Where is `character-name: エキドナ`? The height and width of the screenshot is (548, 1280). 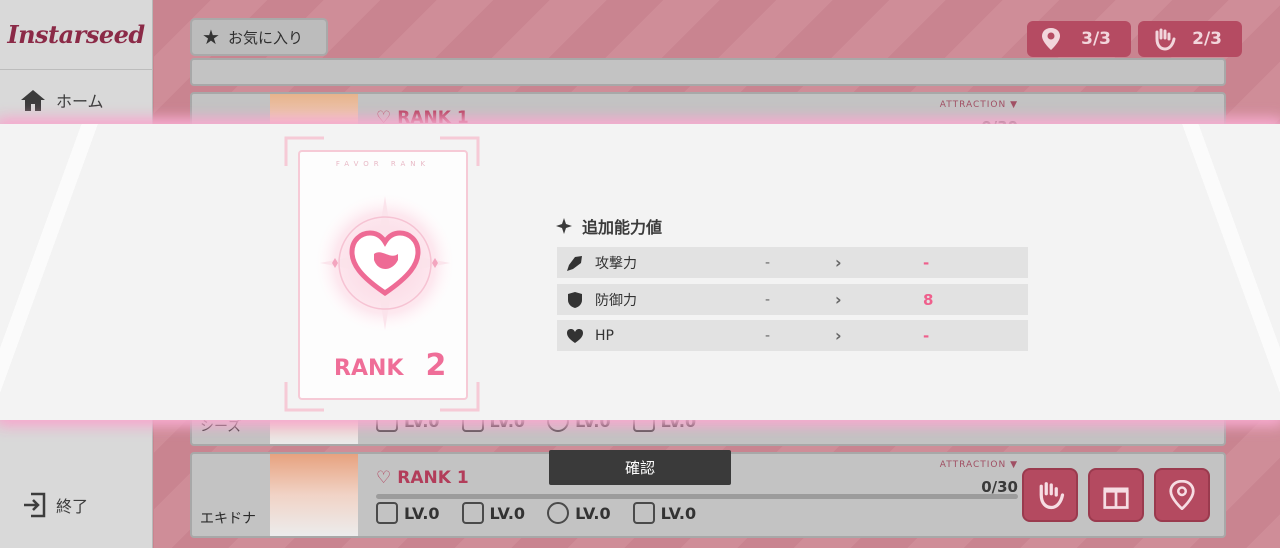
character-name: エキドナ is located at coordinates (228, 519).